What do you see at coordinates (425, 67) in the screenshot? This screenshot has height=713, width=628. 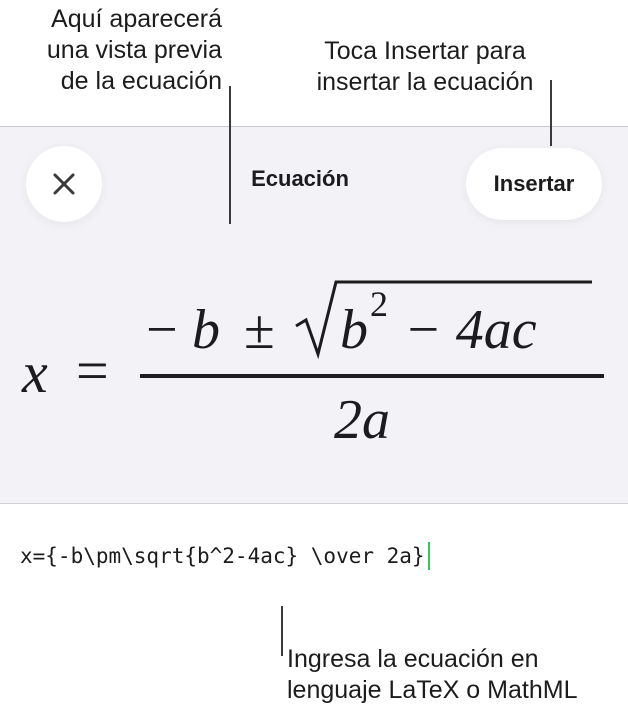 I see `callout-insert-note: Toca Insertar para insertar la ecuación` at bounding box center [425, 67].